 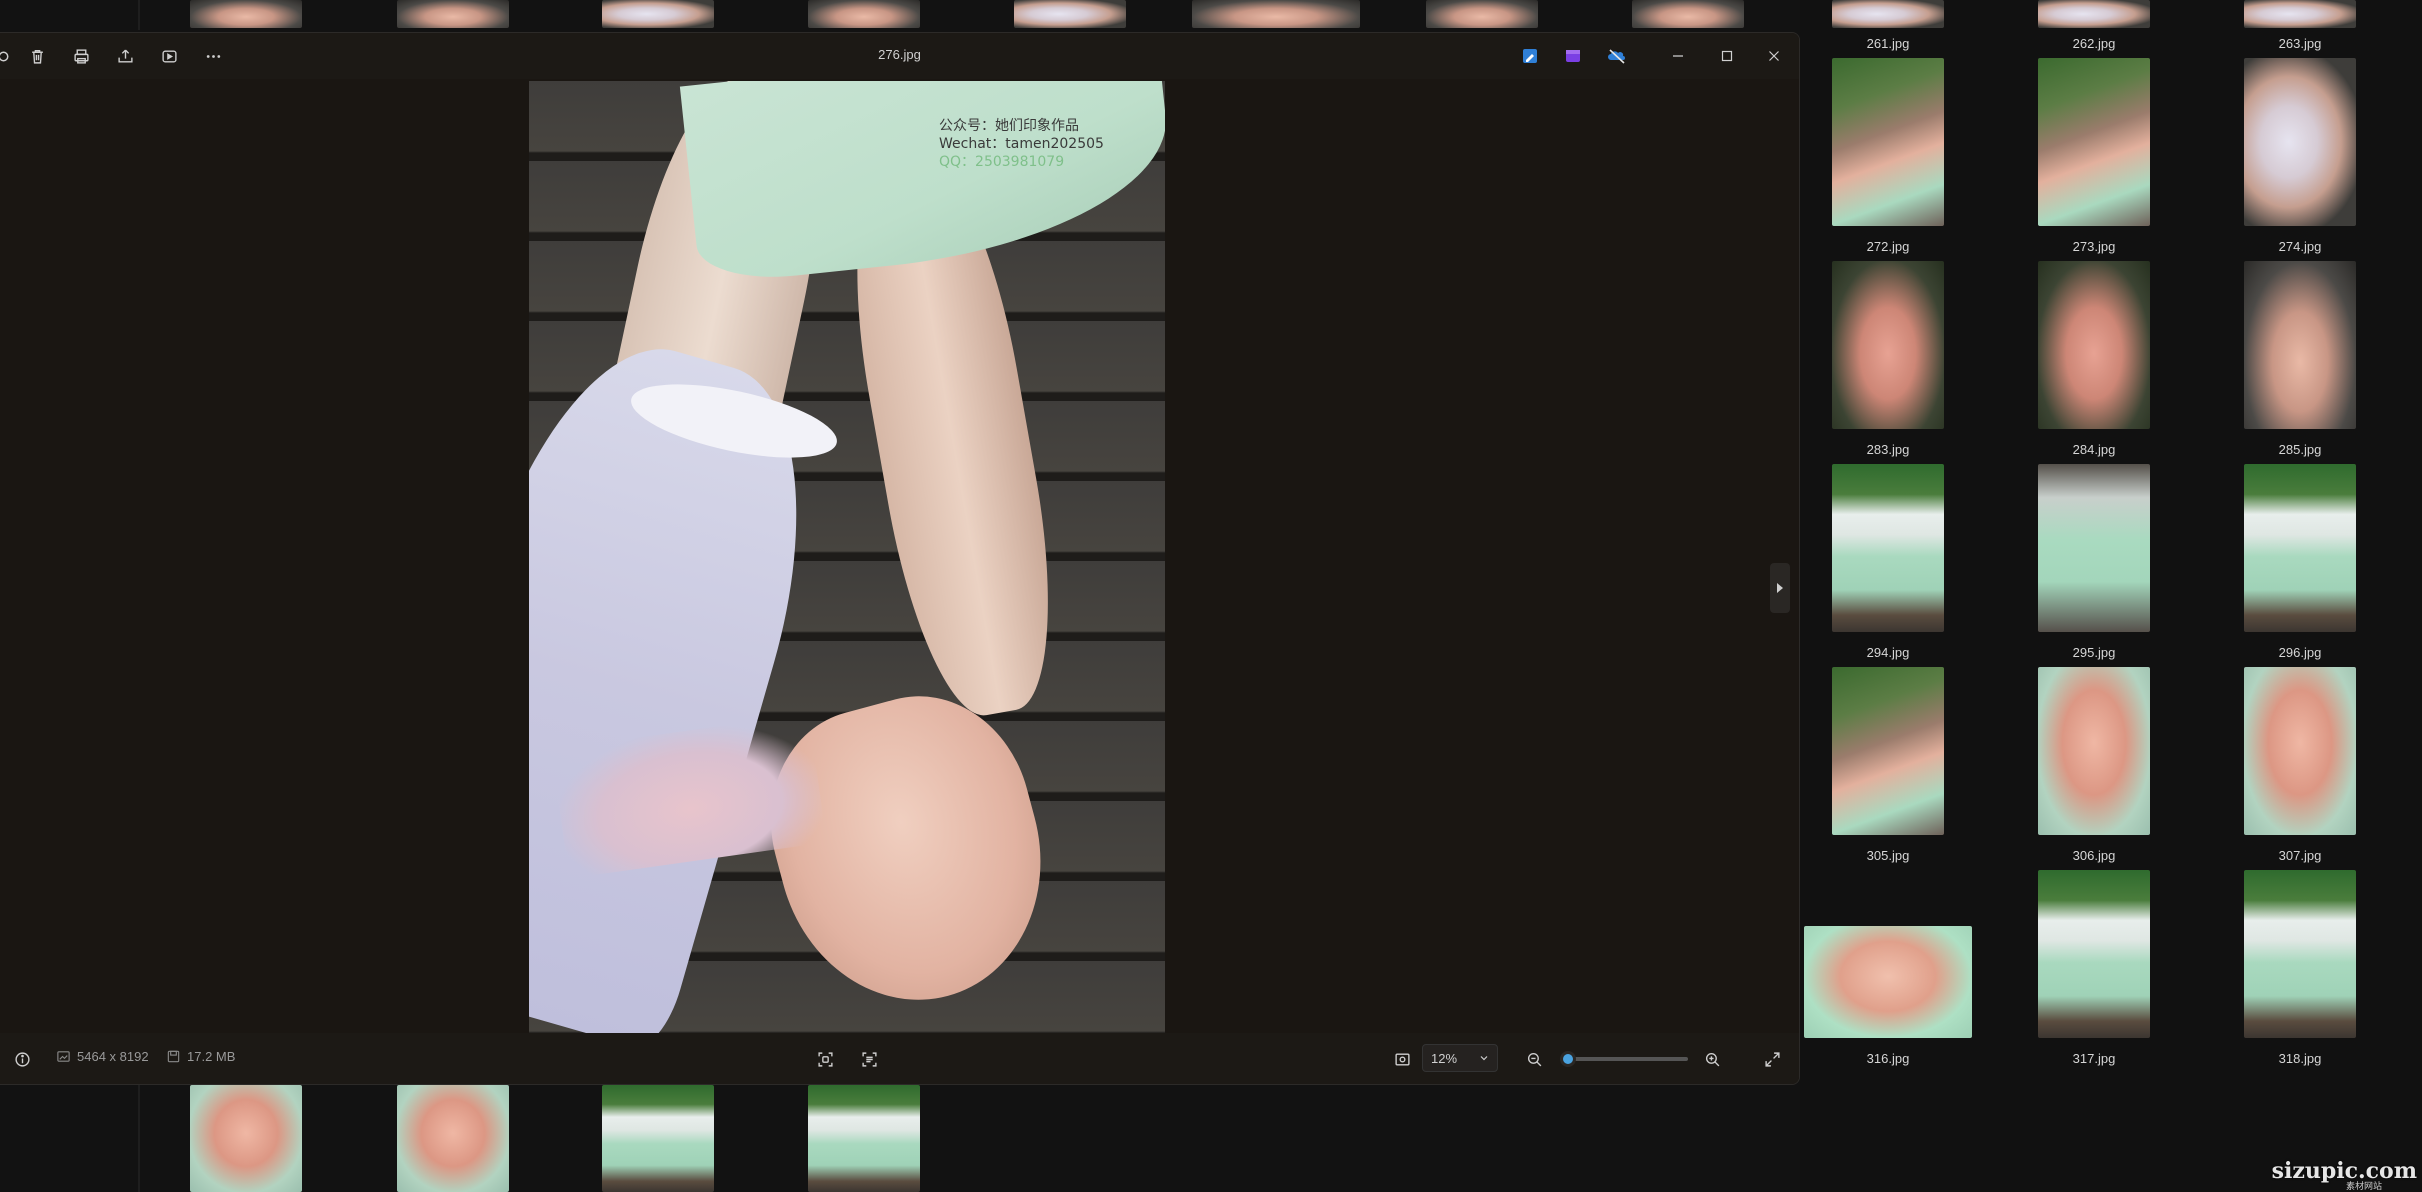 I want to click on background-filmstrip-top, so click(x=900, y=15).